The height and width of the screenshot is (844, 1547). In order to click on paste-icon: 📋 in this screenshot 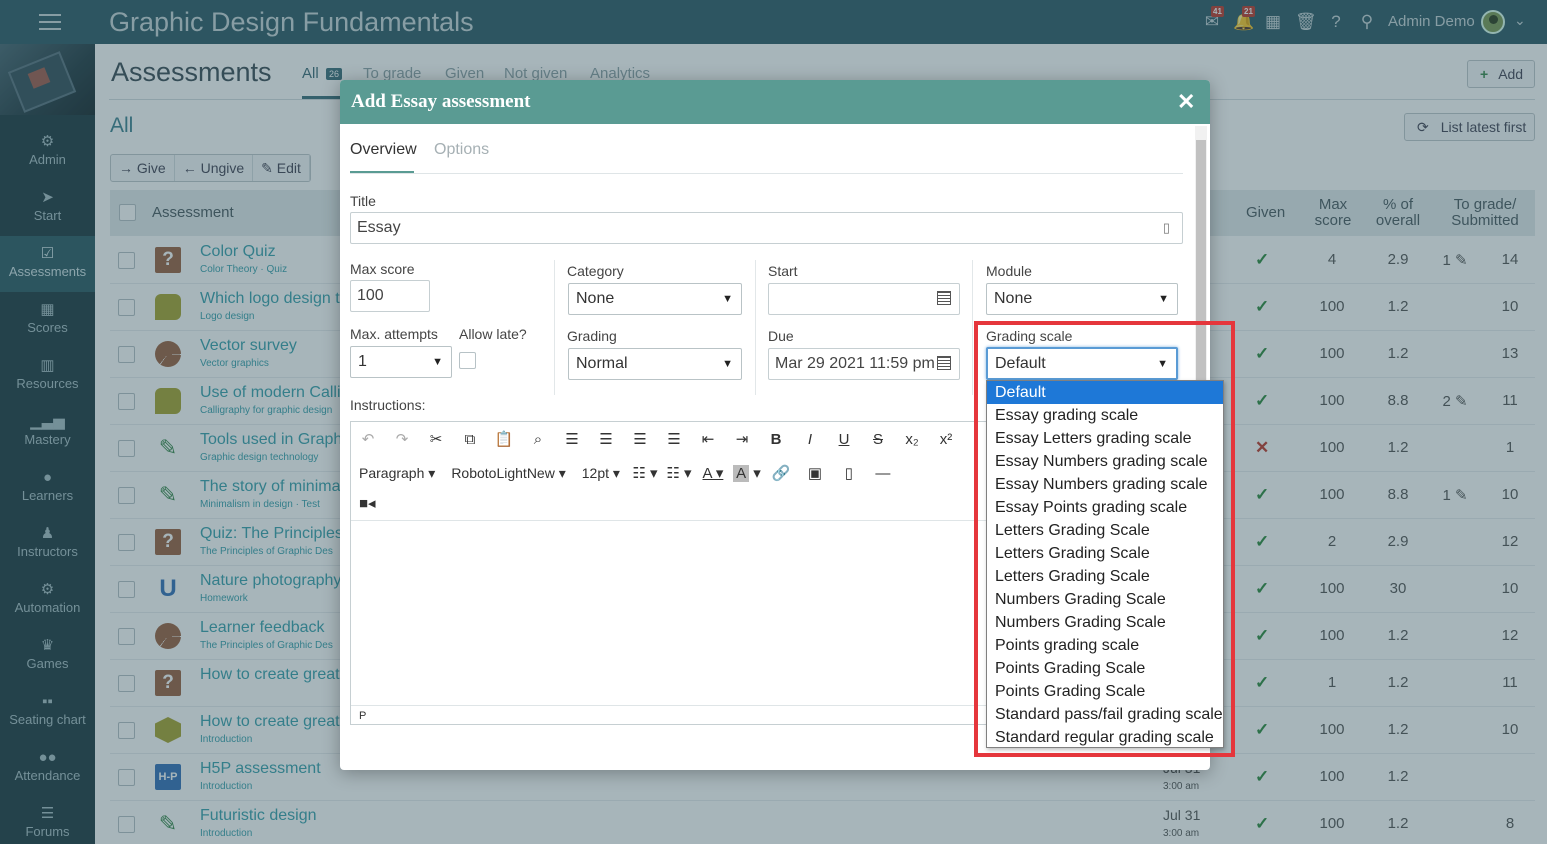, I will do `click(504, 439)`.